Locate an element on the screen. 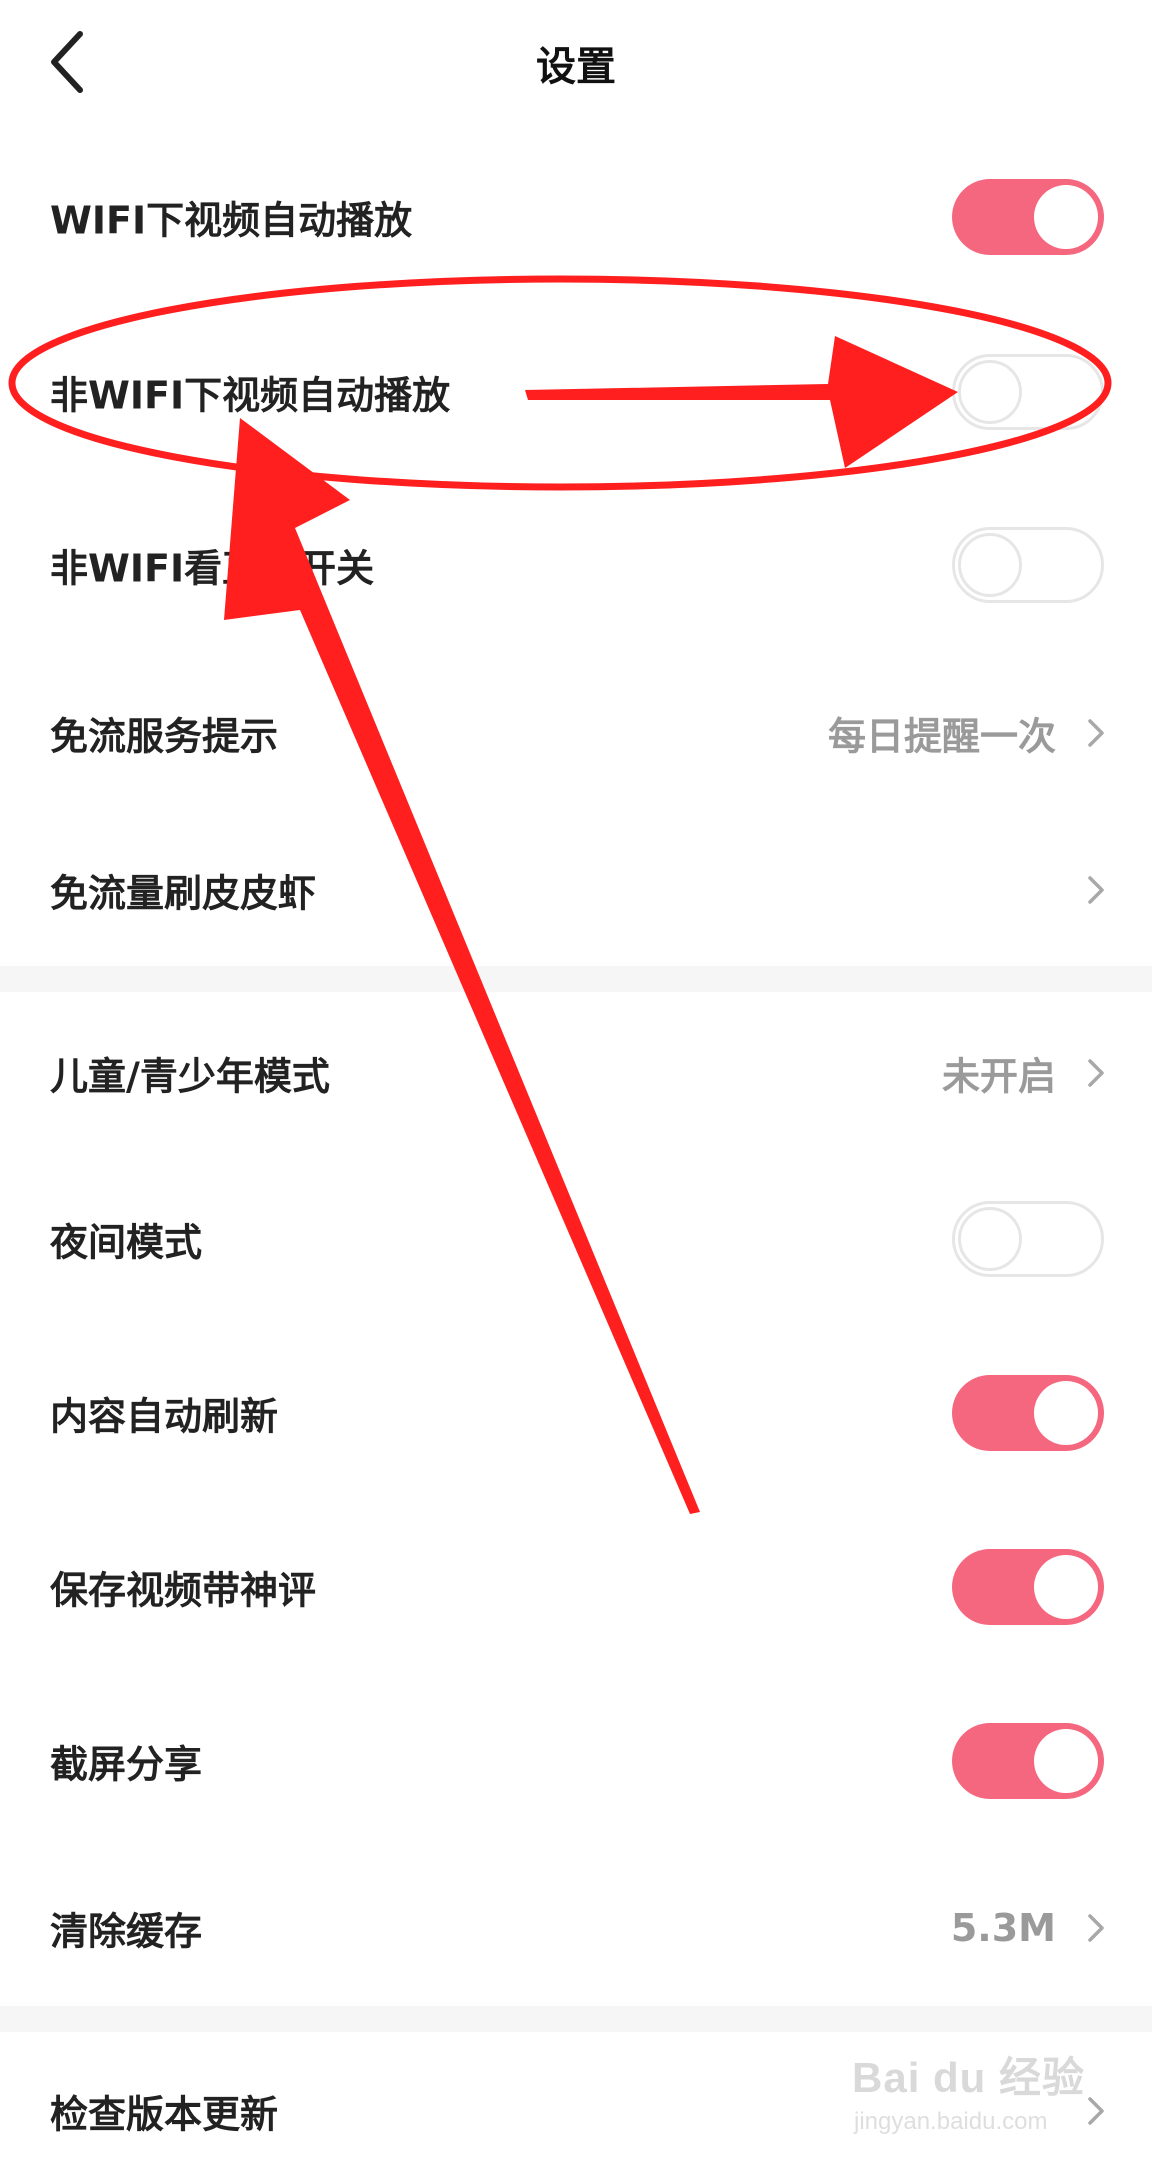 The width and height of the screenshot is (1152, 2168). non-wifi-live-toggle is located at coordinates (1028, 565).